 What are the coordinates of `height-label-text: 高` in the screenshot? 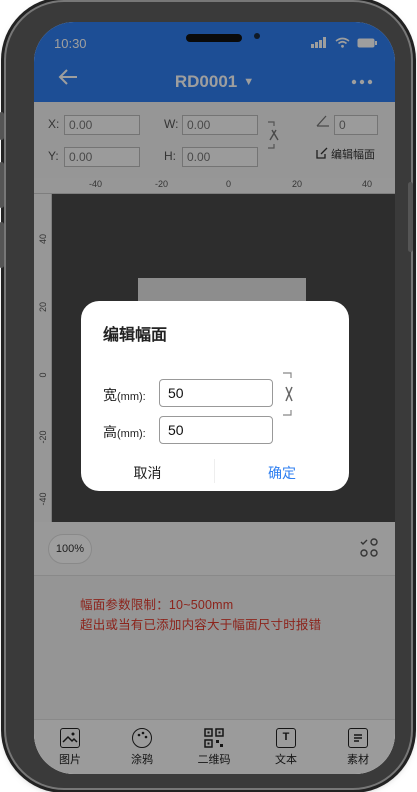 It's located at (110, 432).